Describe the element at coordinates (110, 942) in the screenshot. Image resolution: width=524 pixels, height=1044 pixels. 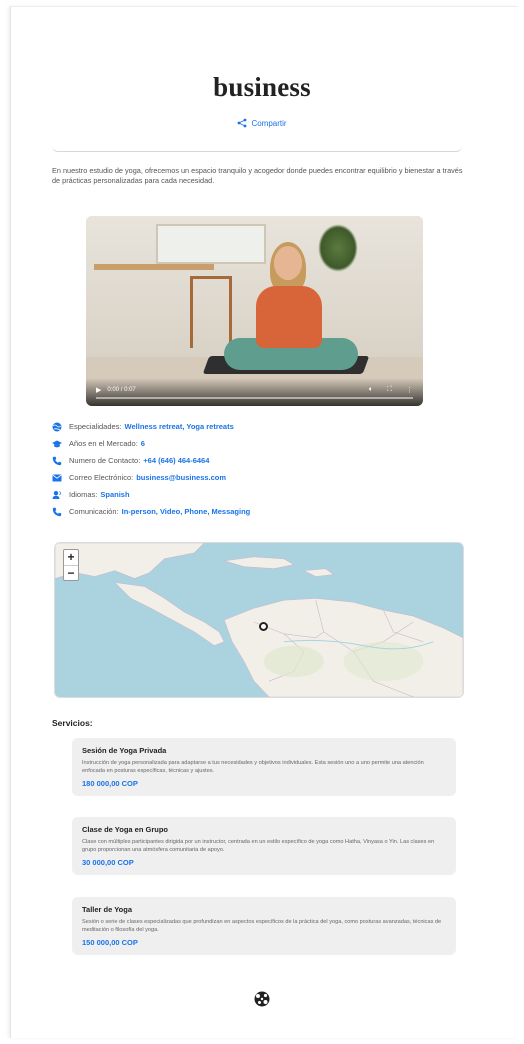
I see `service-price: 150 000,00 COP` at that location.